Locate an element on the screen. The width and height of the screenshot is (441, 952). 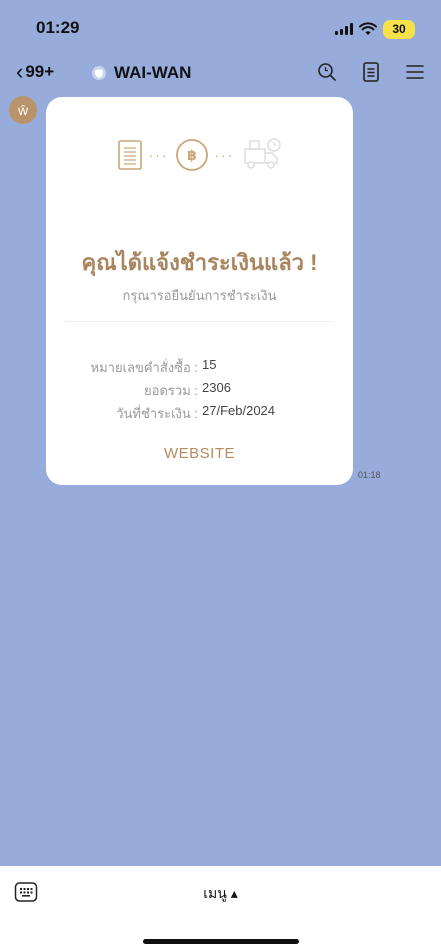
rich-menu-button: เมนู ▴ is located at coordinates (220, 894).